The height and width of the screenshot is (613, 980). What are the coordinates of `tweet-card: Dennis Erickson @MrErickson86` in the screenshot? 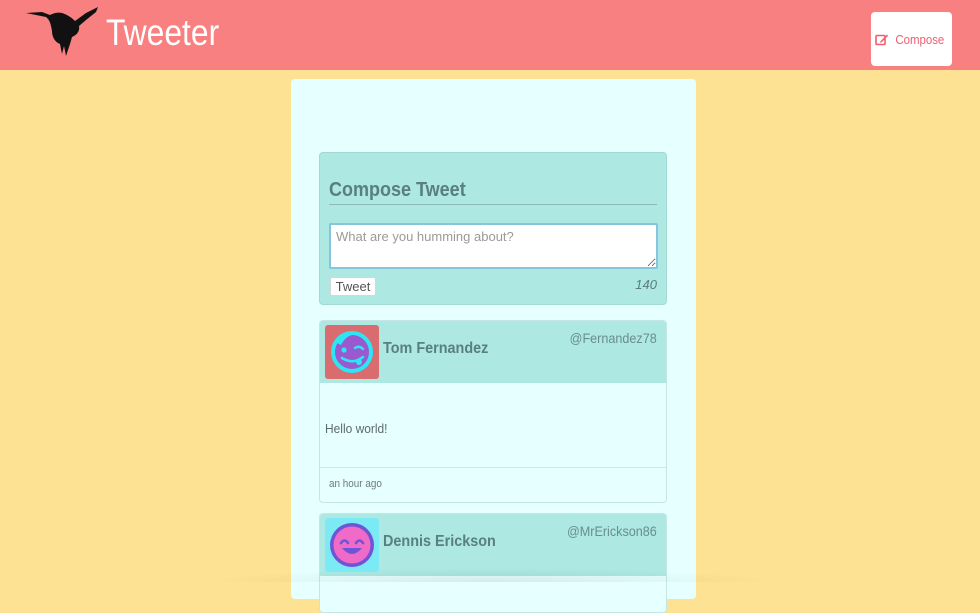 It's located at (493, 563).